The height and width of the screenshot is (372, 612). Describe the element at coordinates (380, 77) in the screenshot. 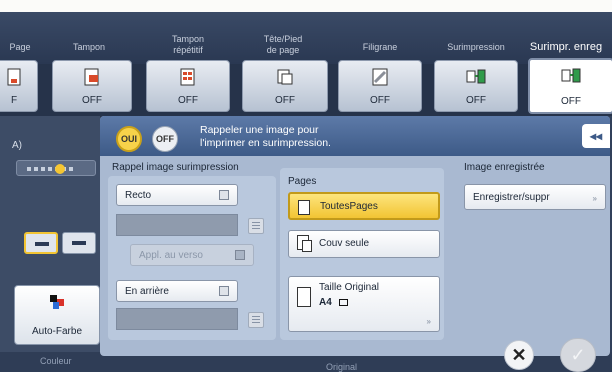

I see `watermark-icon` at that location.